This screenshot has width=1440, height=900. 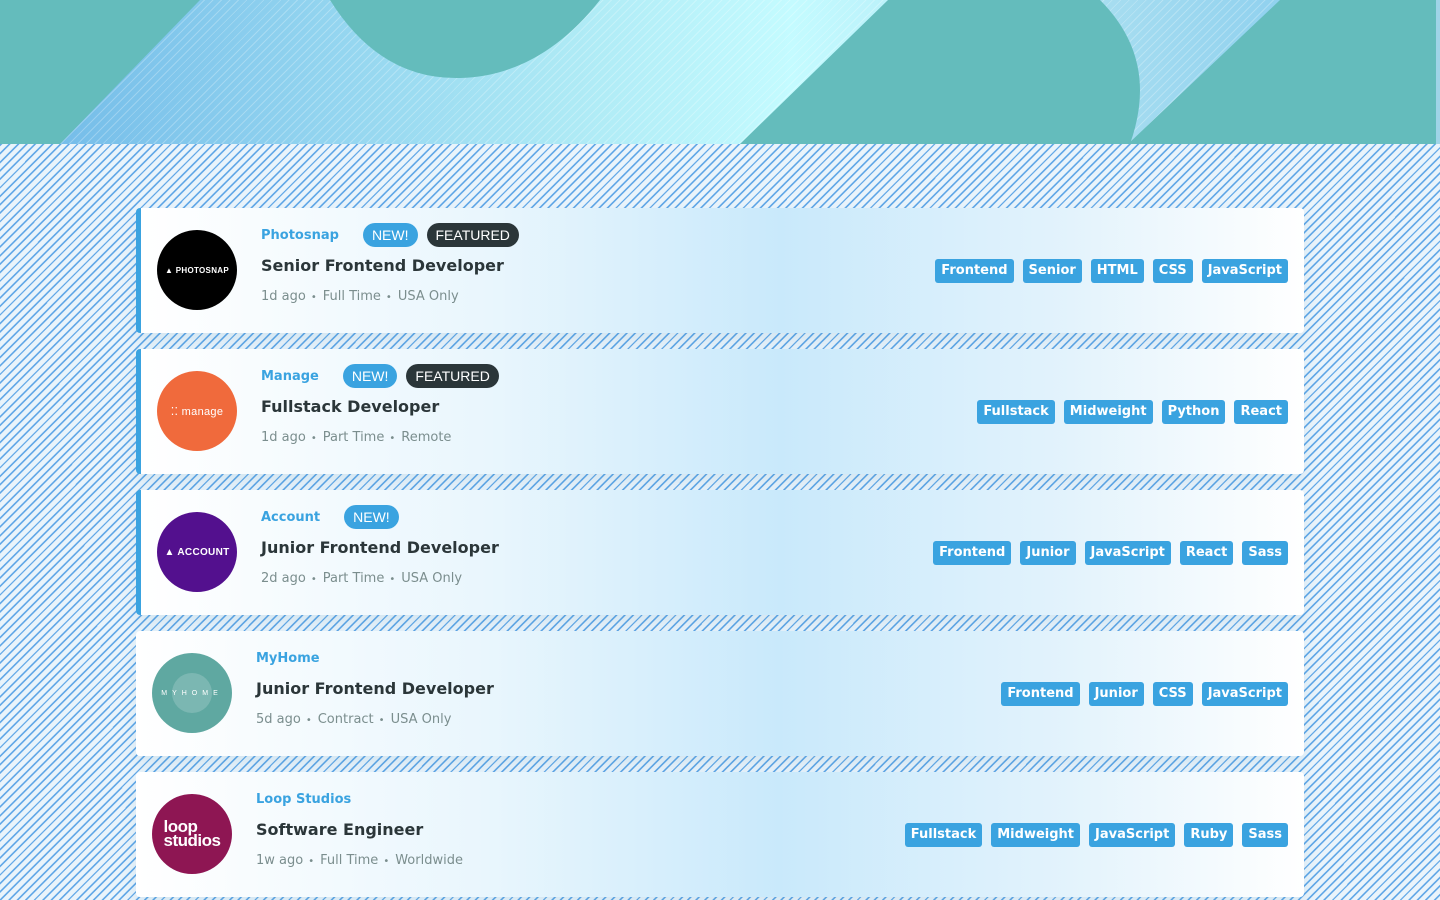 What do you see at coordinates (291, 517) in the screenshot?
I see `company-name: Account` at bounding box center [291, 517].